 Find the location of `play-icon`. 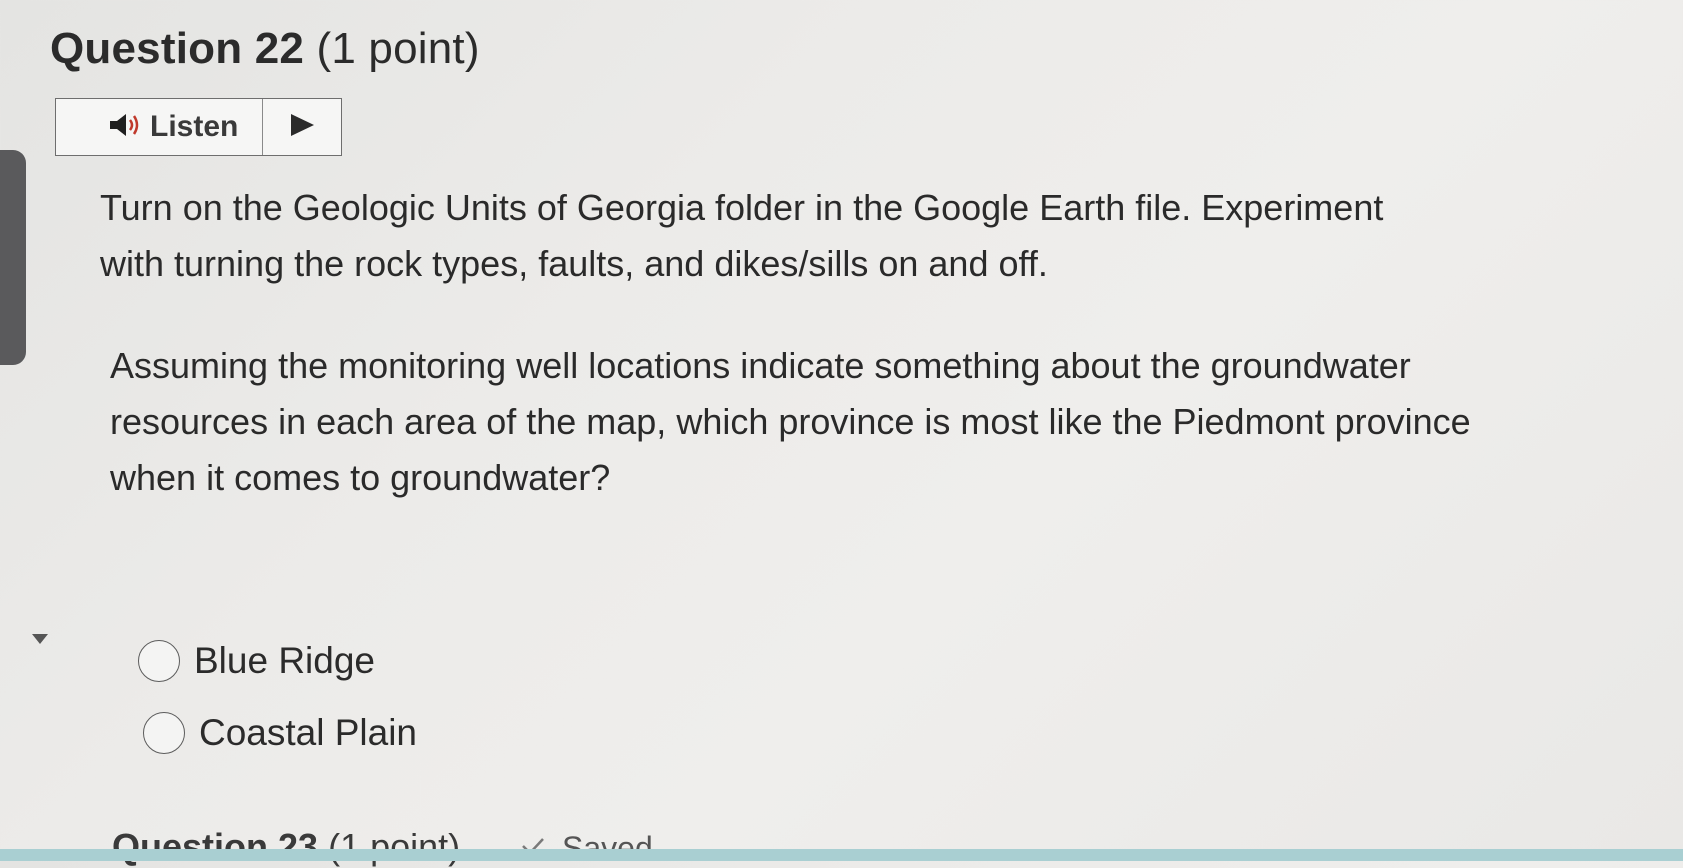

play-icon is located at coordinates (302, 127).